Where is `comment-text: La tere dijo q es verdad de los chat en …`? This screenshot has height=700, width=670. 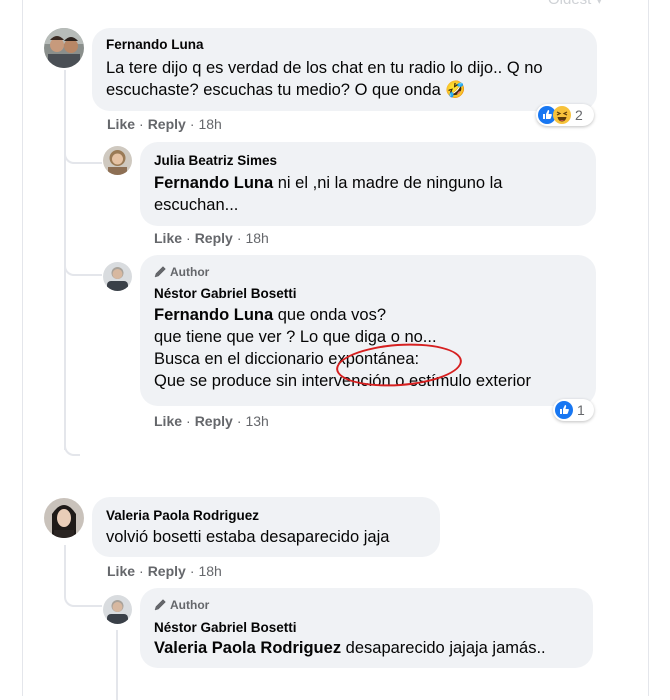
comment-text: La tere dijo q es verdad de los chat en … is located at coordinates (324, 79).